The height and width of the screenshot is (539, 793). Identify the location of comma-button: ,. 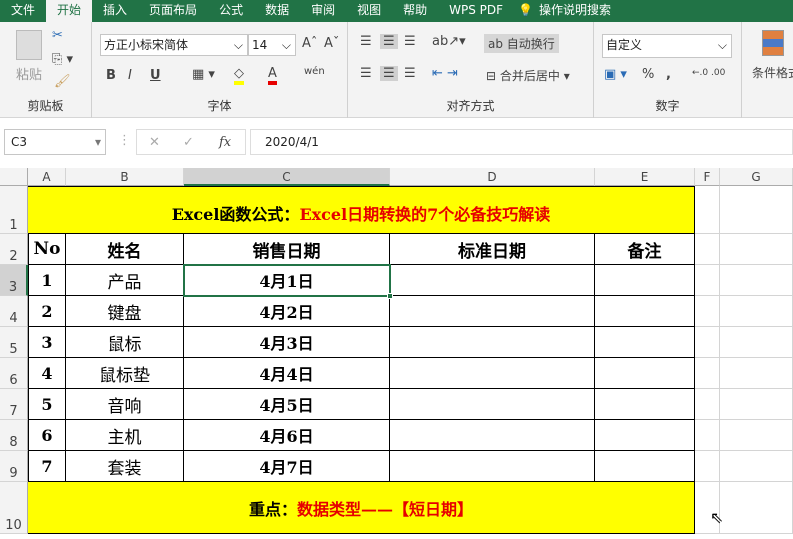
(668, 74).